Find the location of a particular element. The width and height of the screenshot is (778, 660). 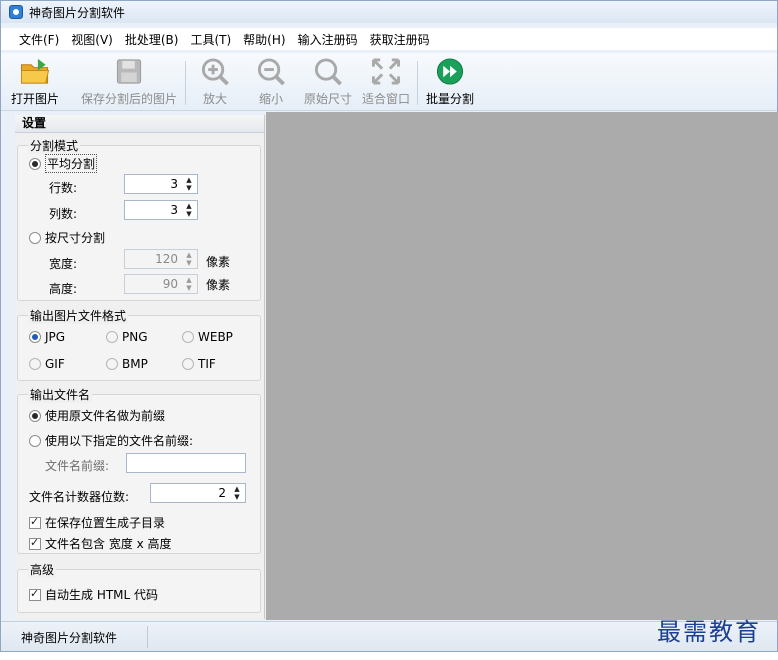

save-split-button: 保存分割后的图片 is located at coordinates (129, 82).